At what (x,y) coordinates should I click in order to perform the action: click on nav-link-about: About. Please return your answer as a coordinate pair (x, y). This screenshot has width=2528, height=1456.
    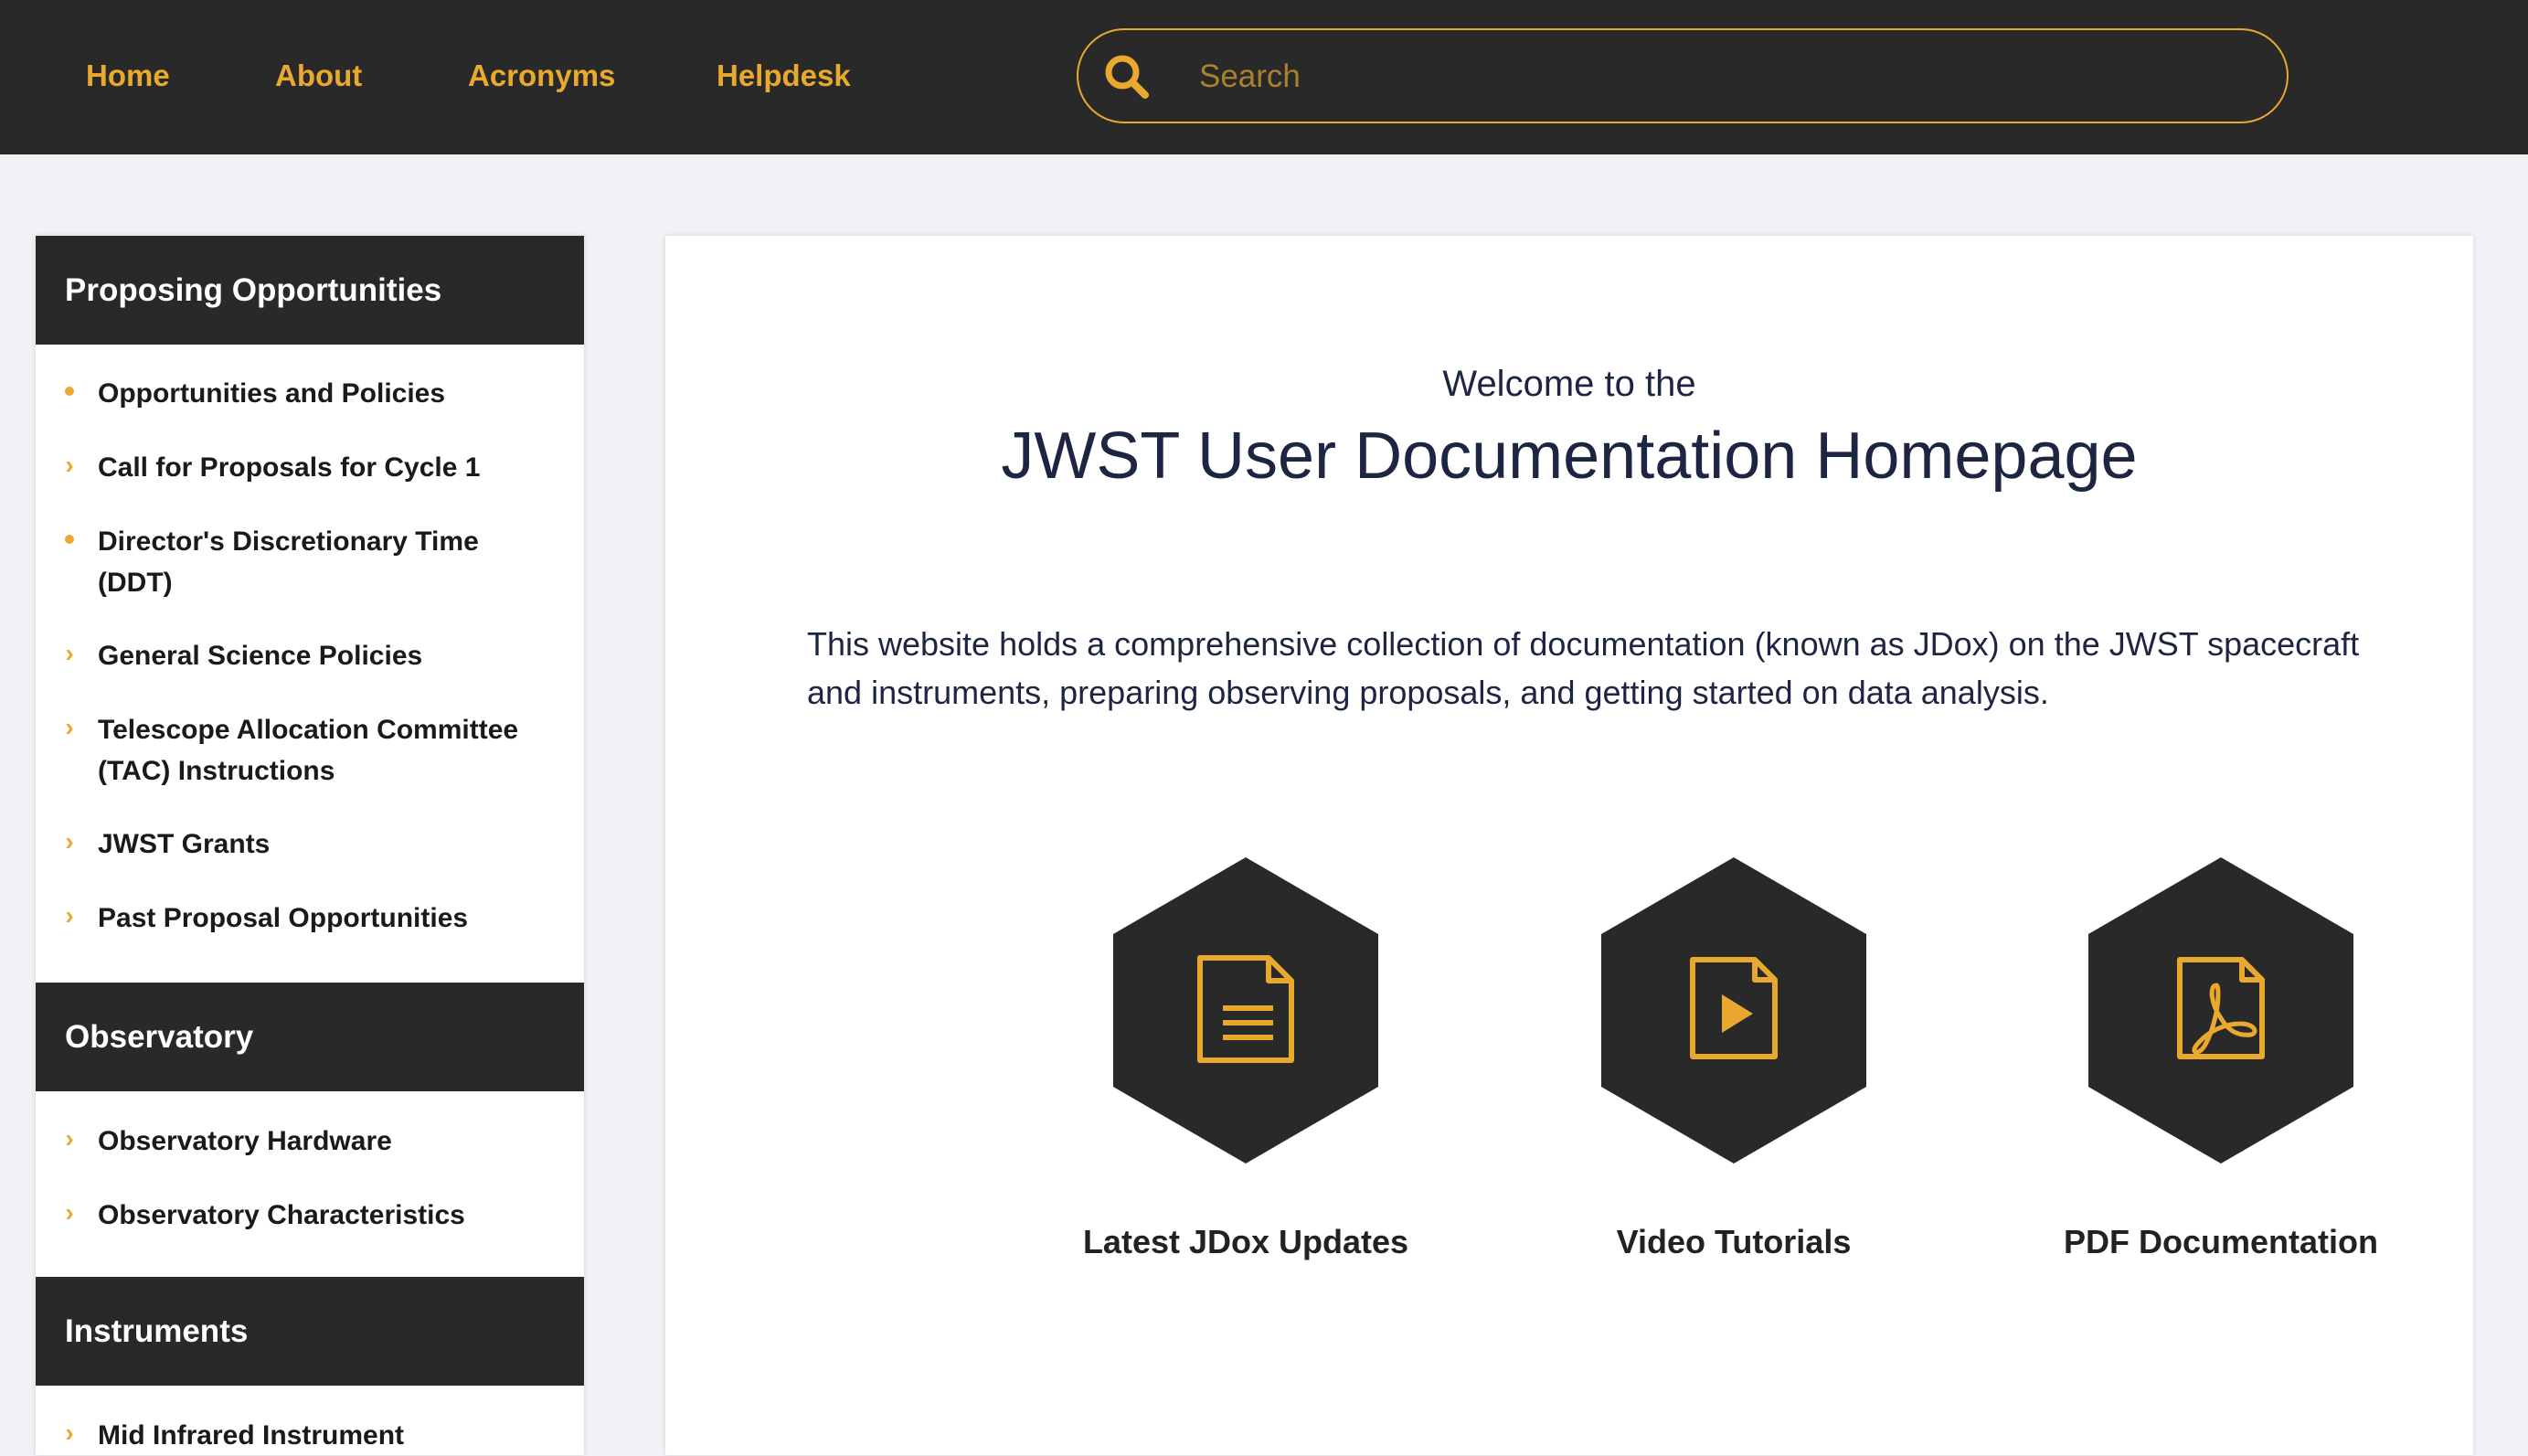
    Looking at the image, I should click on (318, 76).